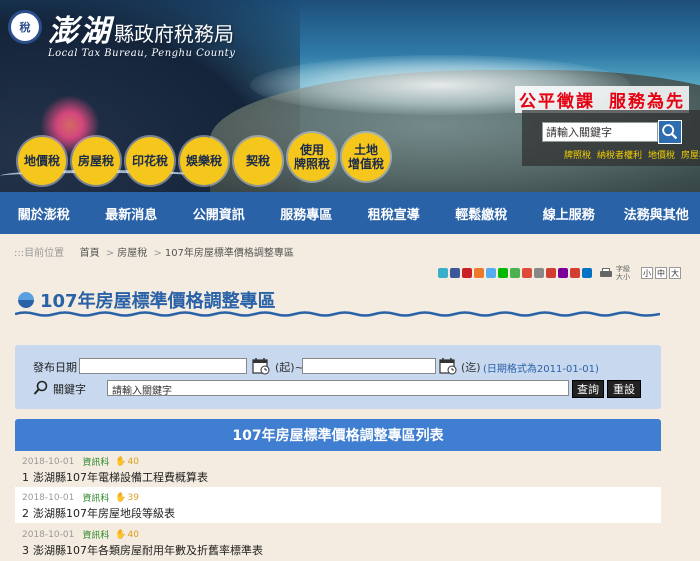  What do you see at coordinates (148, 550) in the screenshot?
I see `item-title-link: 澎湖縣107年各類房屋耐用年數及折舊率標準表` at bounding box center [148, 550].